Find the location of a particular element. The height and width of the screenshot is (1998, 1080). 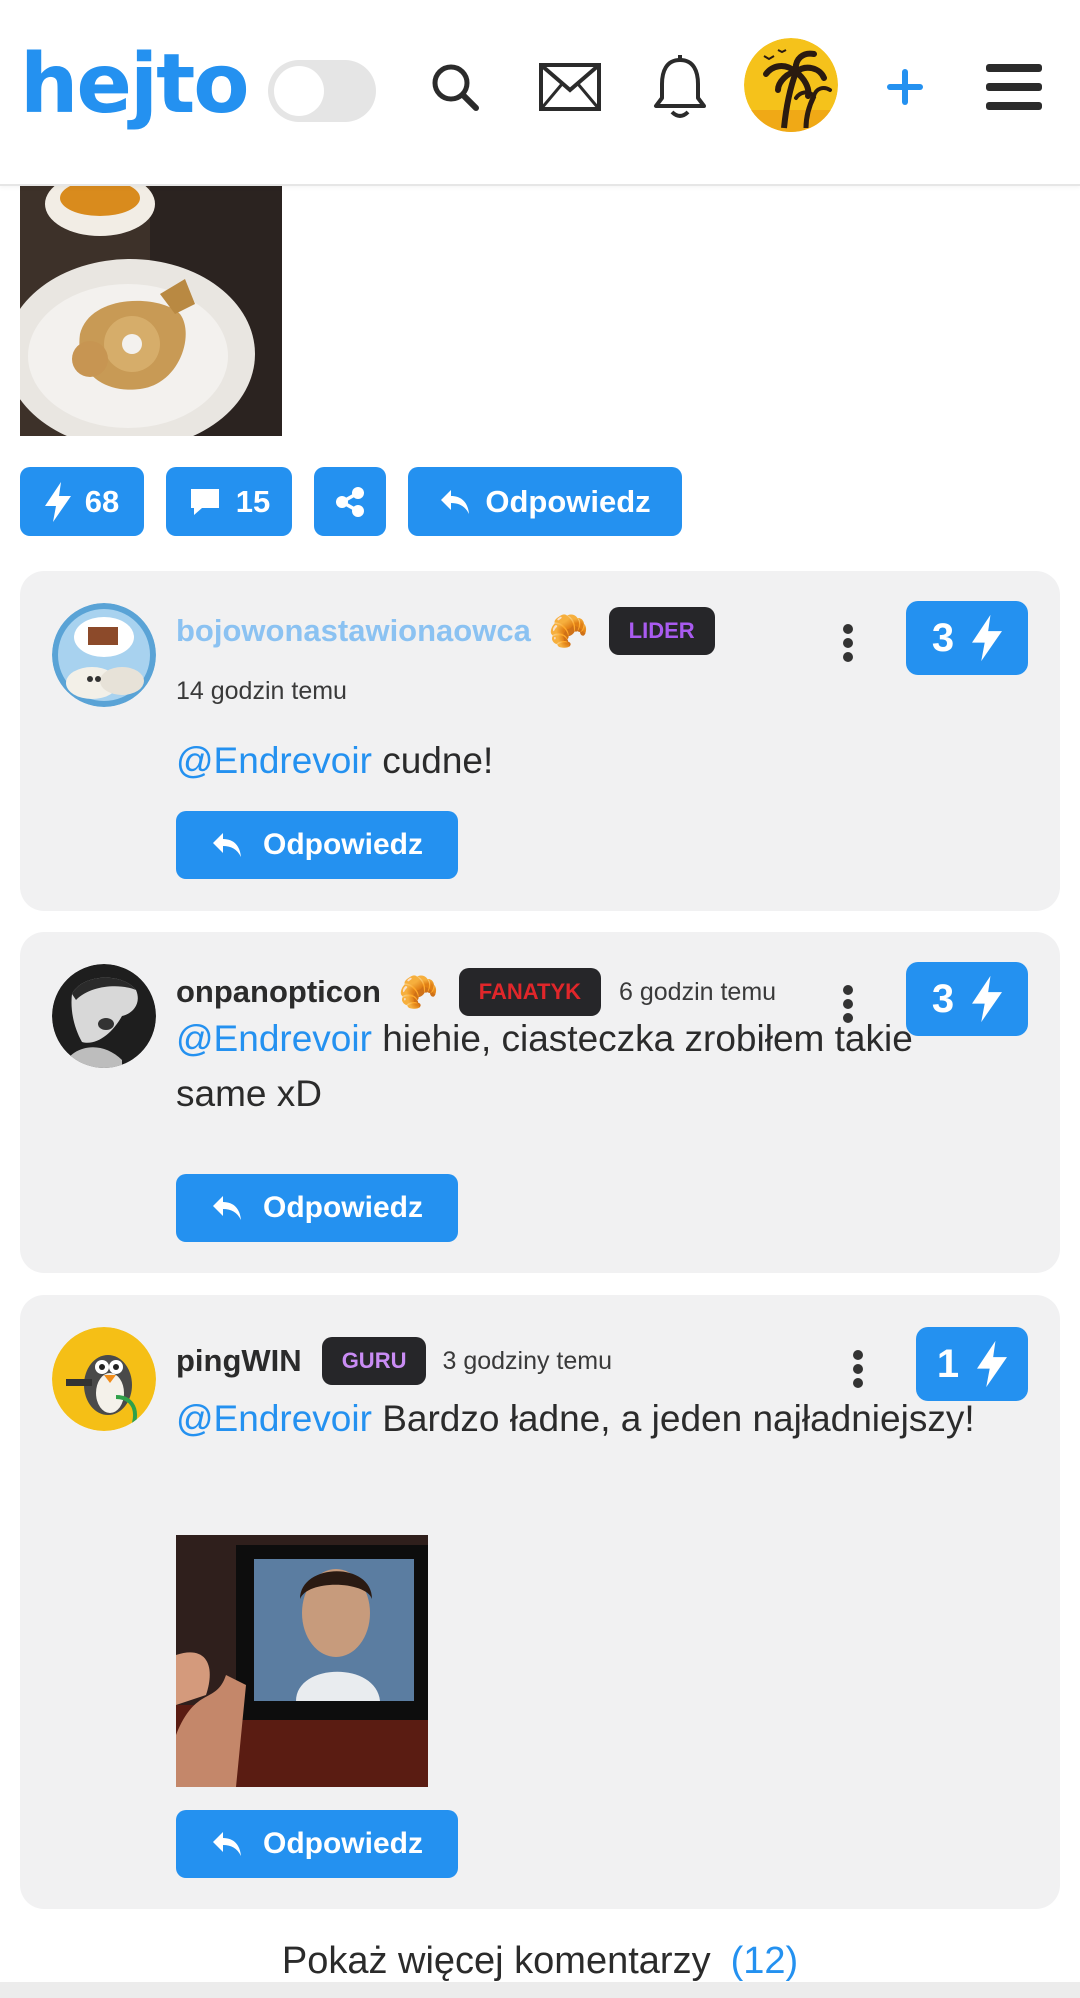

share-button is located at coordinates (350, 501).